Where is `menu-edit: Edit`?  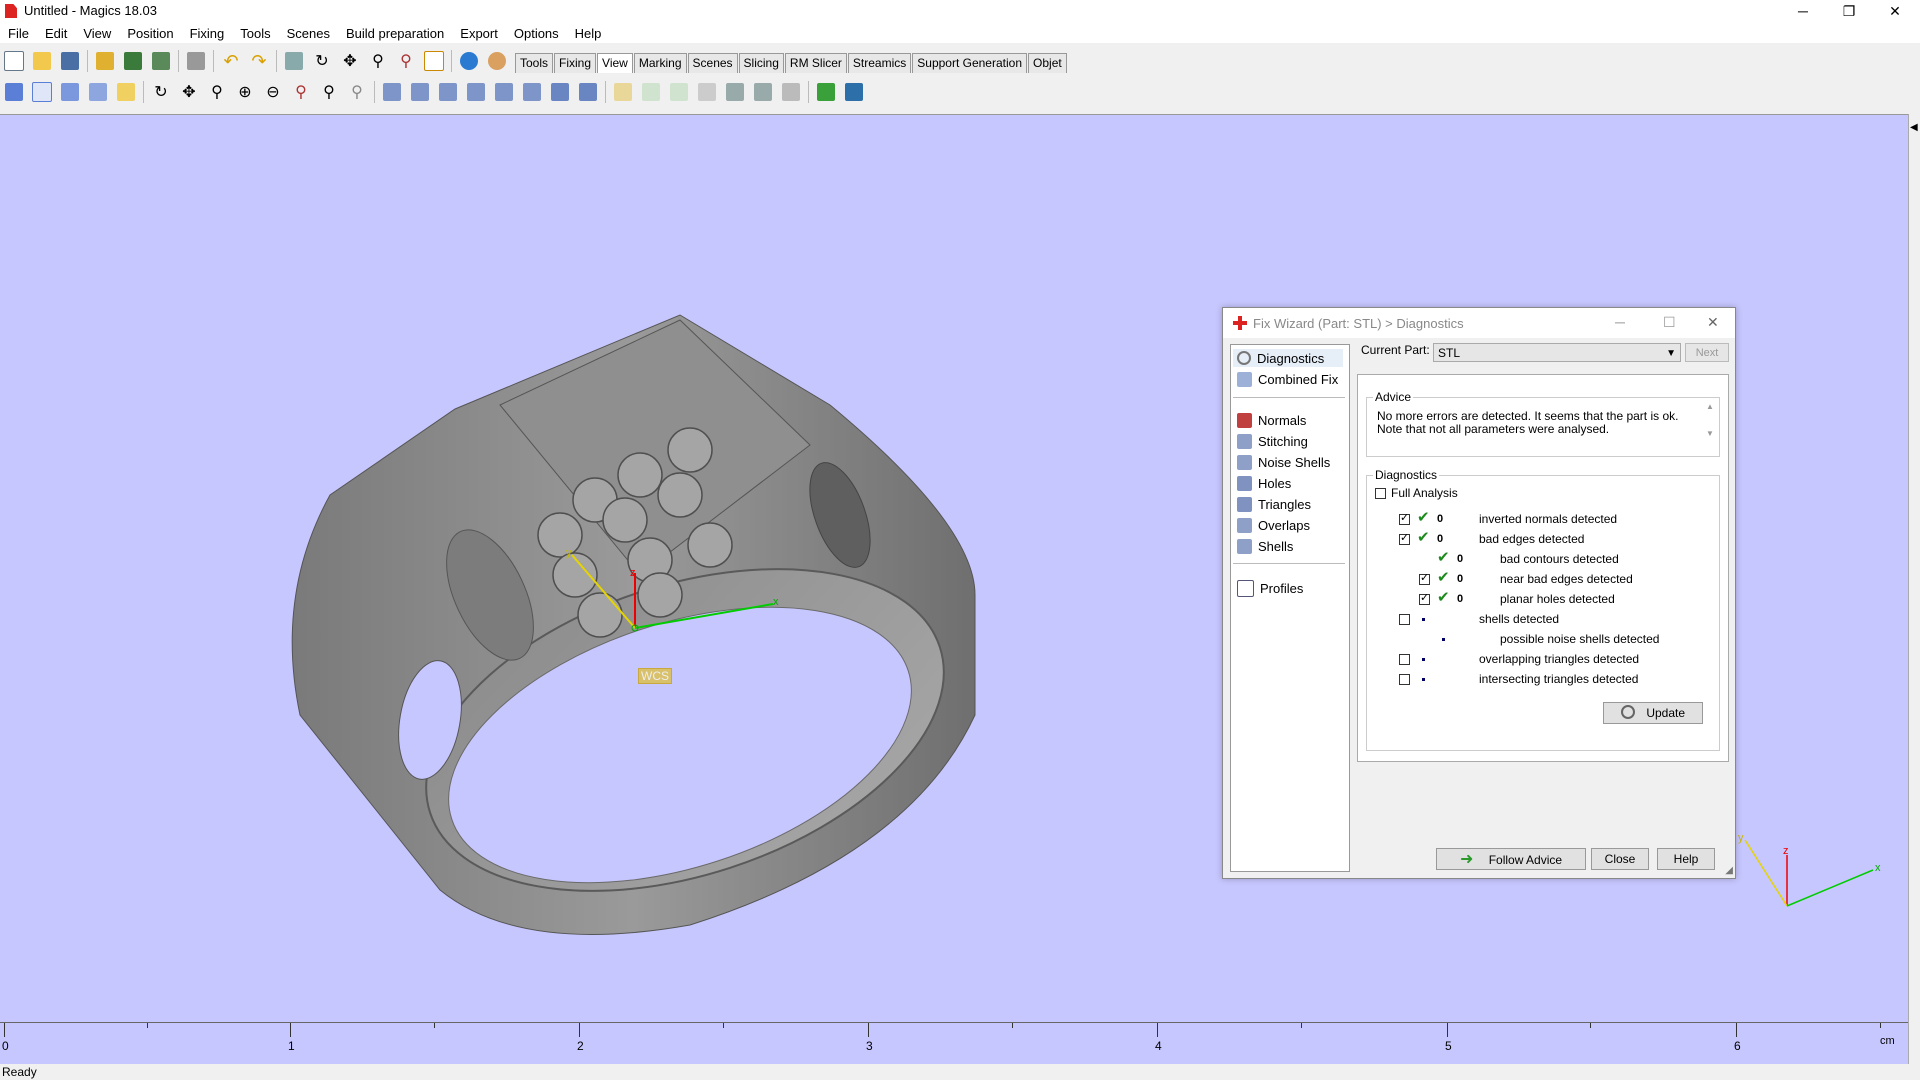
menu-edit: Edit is located at coordinates (56, 32).